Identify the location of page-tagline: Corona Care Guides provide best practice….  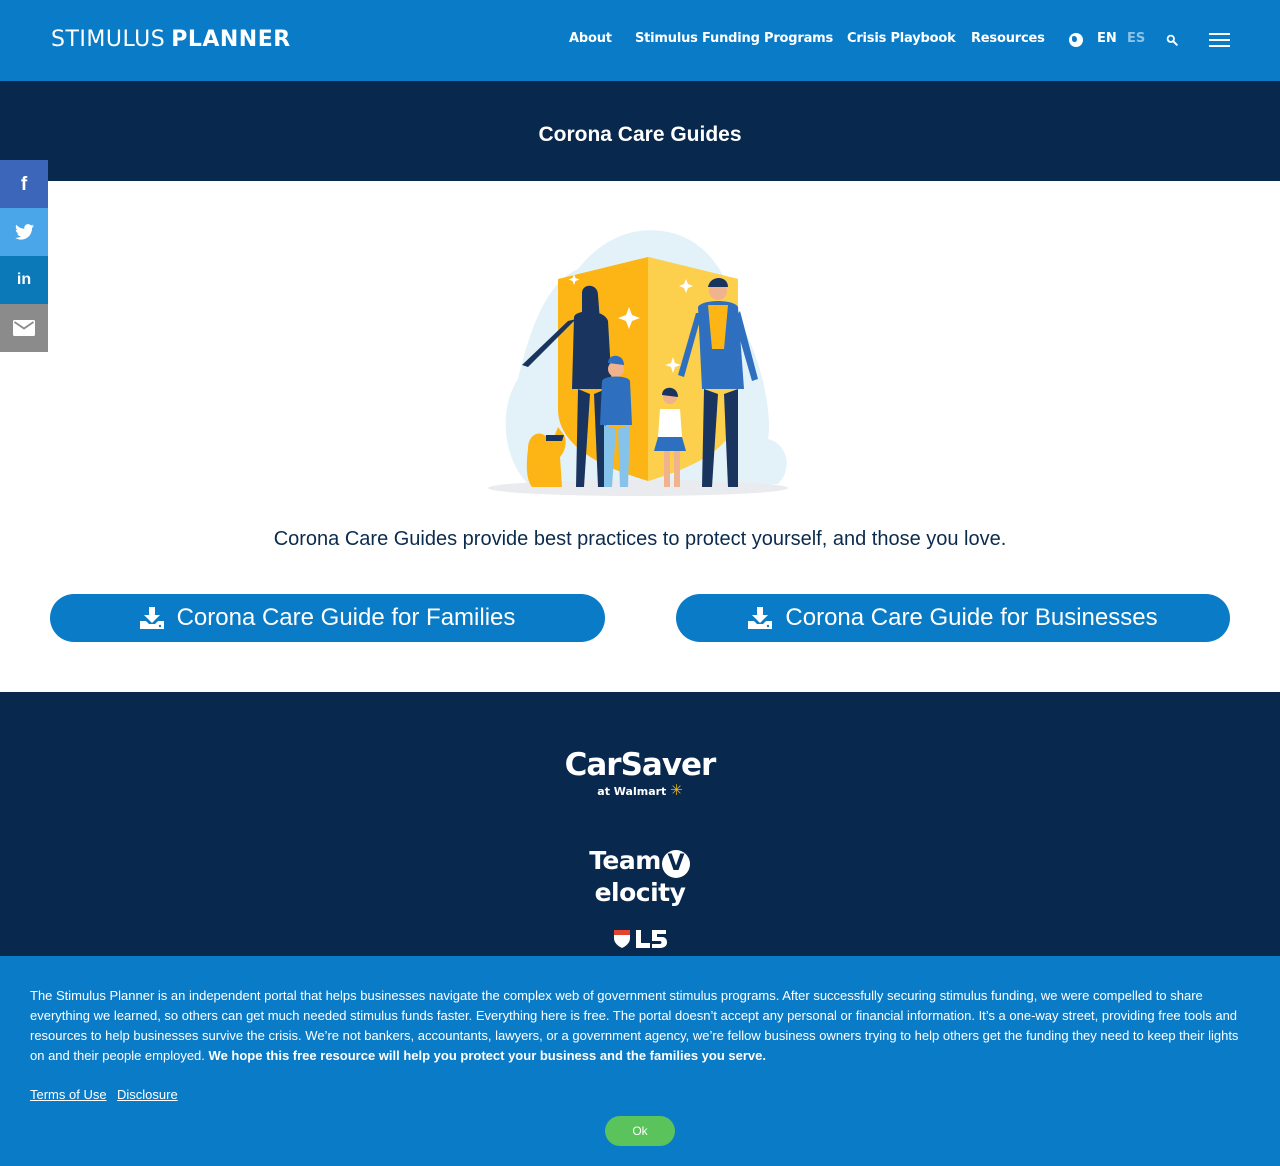
(640, 539).